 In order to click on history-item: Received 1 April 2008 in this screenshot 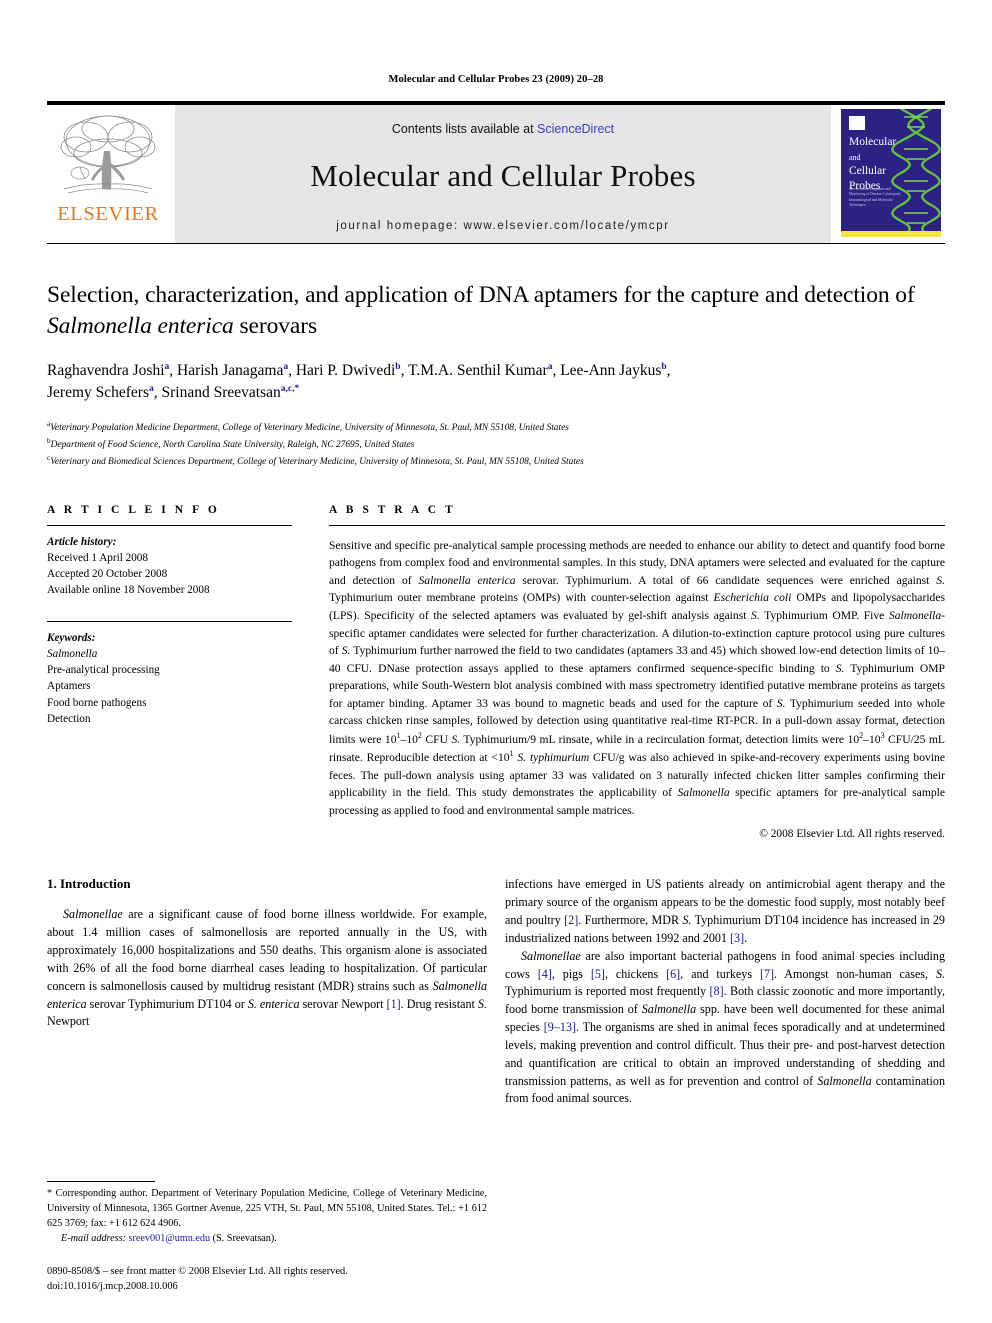, I will do `click(97, 558)`.